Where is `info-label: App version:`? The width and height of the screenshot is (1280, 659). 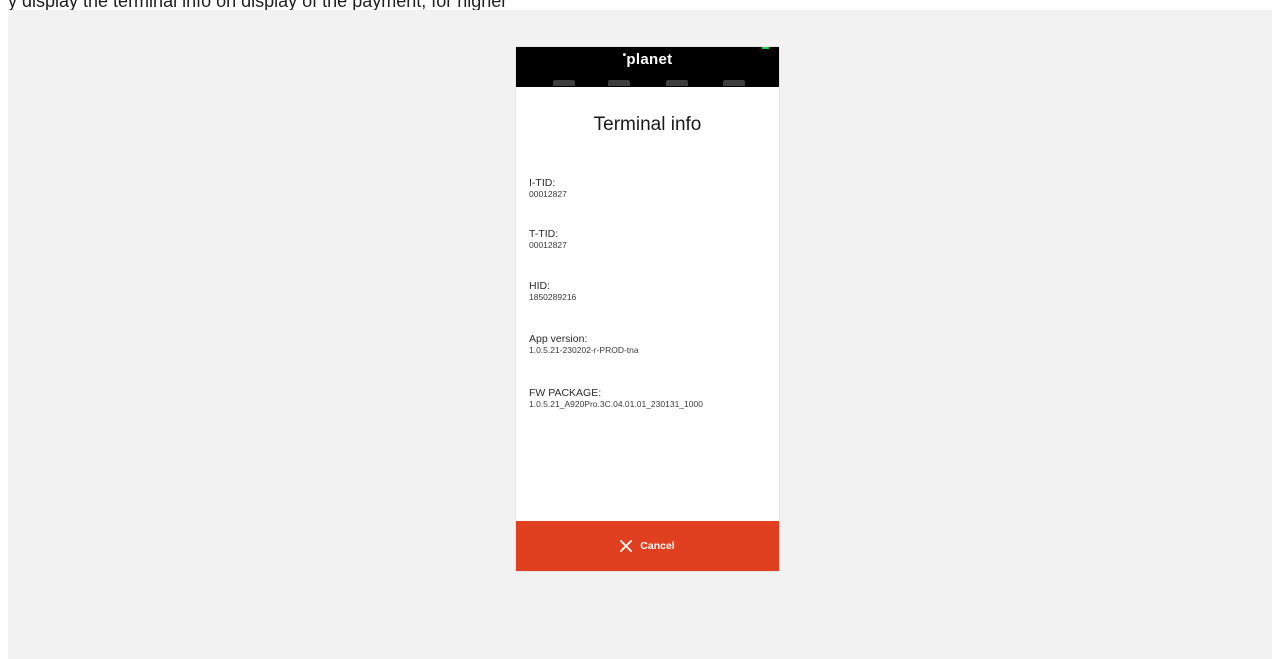 info-label: App version: is located at coordinates (558, 339).